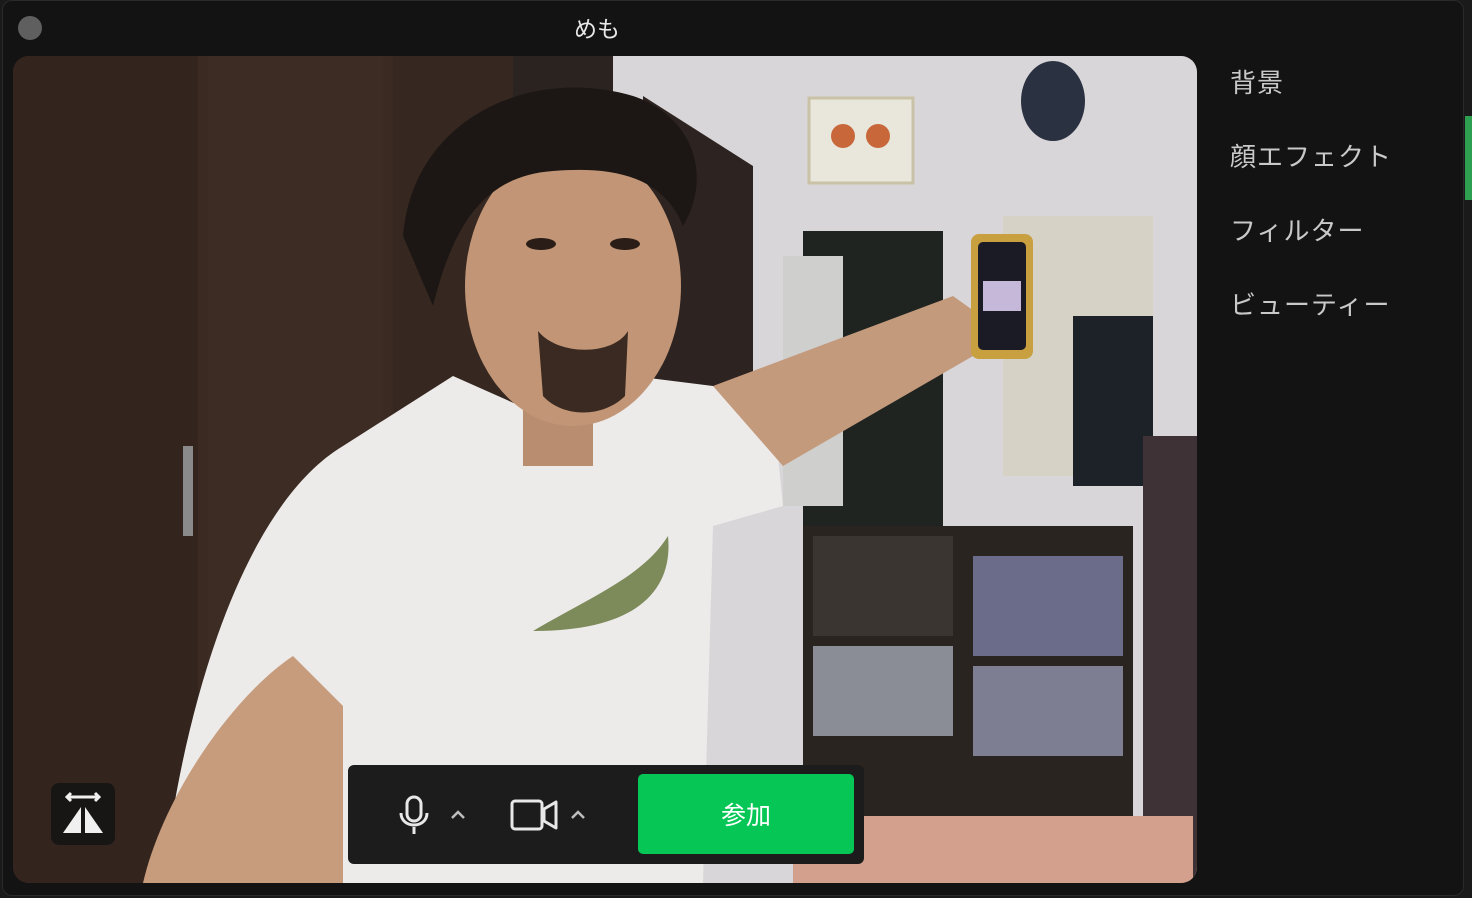  What do you see at coordinates (414, 815) in the screenshot?
I see `microphone-icon` at bounding box center [414, 815].